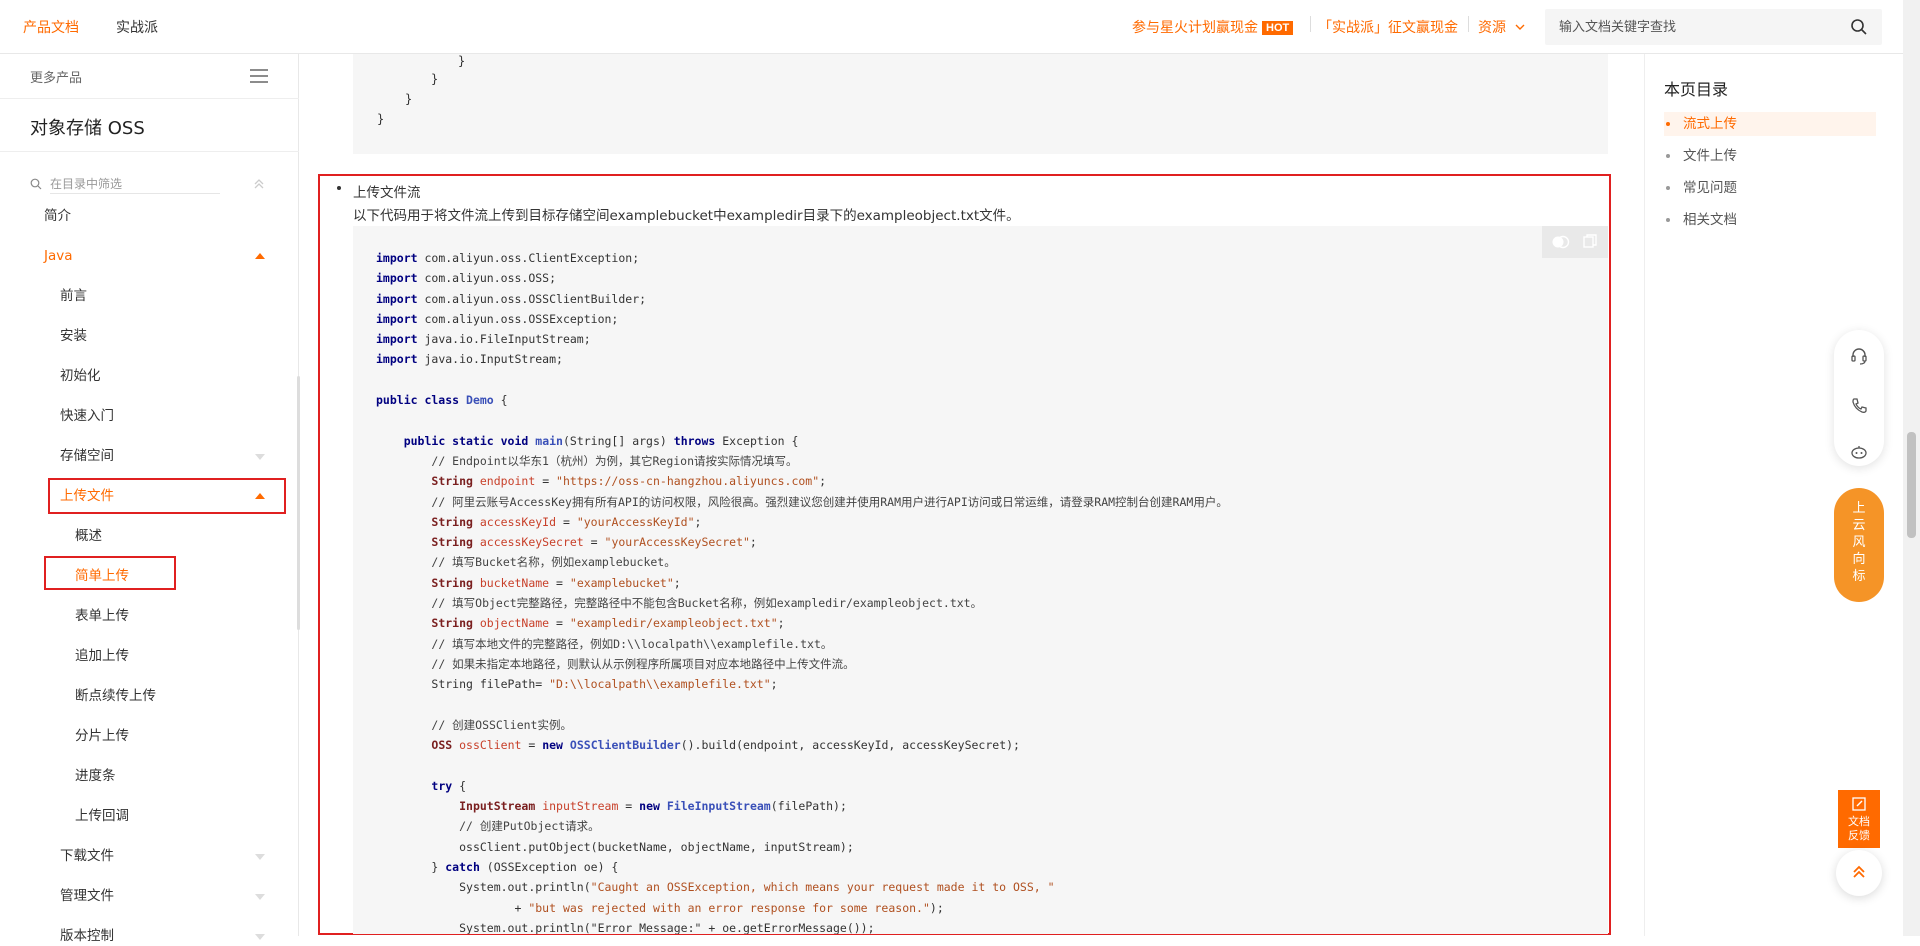  I want to click on sidebar-item-upload: 上传文件, so click(87, 496).